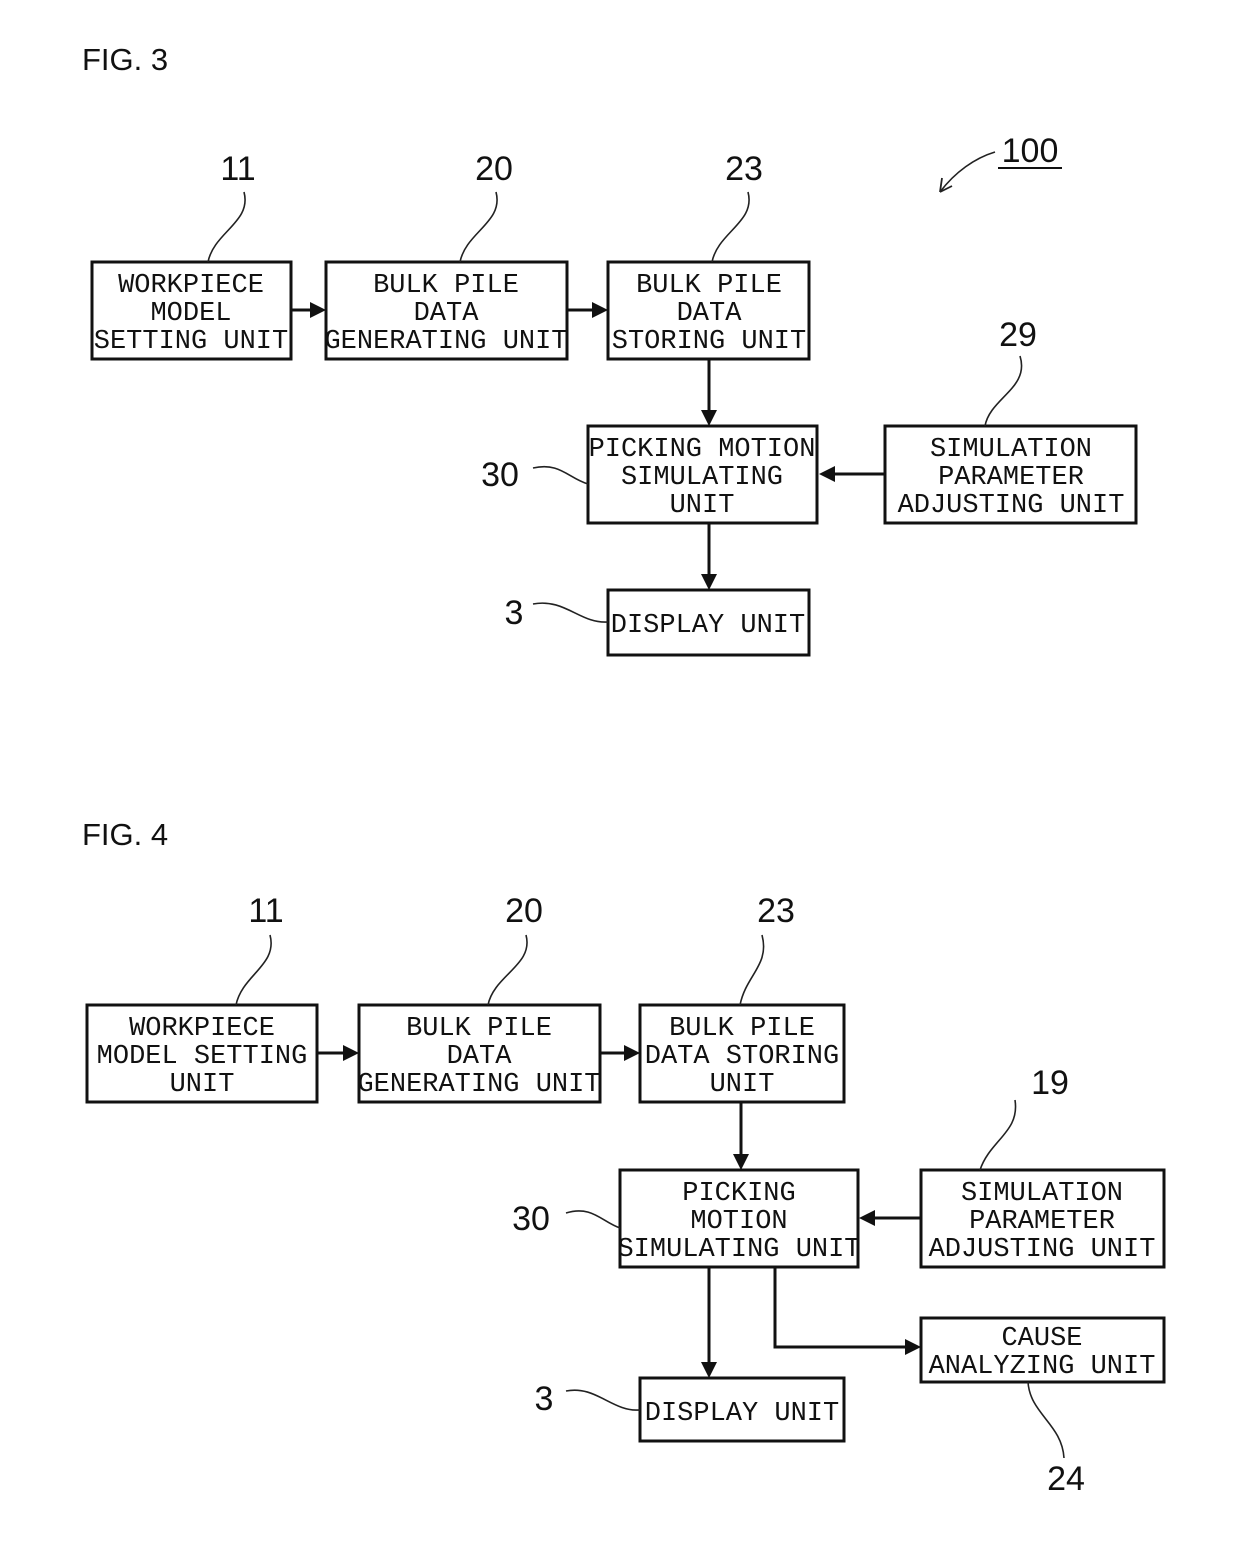 The height and width of the screenshot is (1563, 1240). Describe the element at coordinates (1030, 151) in the screenshot. I see `system-ref-label: 100` at that location.